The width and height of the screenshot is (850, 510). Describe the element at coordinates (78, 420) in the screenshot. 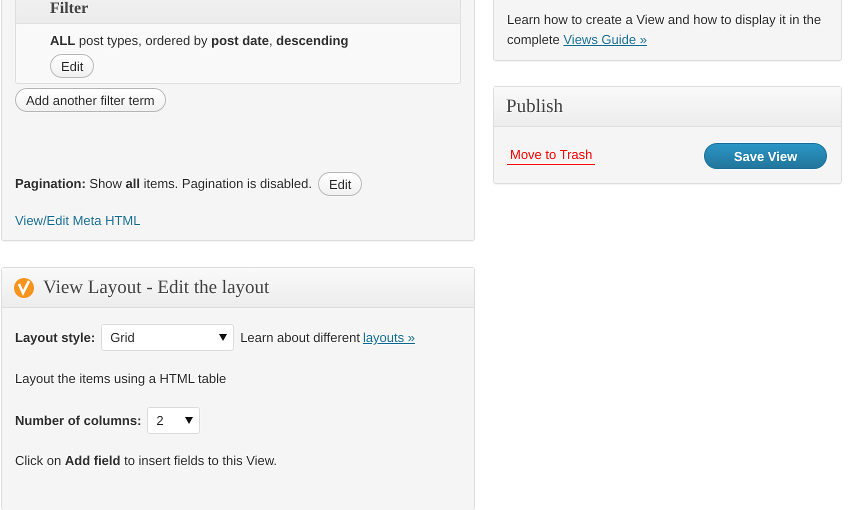

I see `columns-label: Number of columns:` at that location.